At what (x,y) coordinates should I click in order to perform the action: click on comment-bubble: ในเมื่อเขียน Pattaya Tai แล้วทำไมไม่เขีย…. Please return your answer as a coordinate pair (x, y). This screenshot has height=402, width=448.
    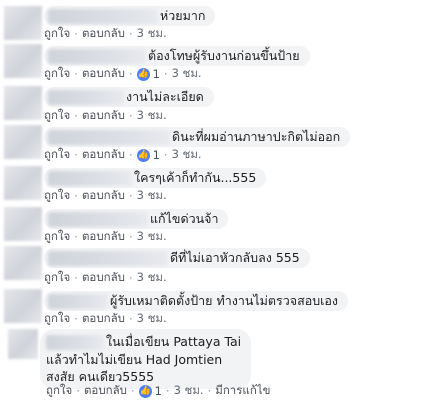
    Looking at the image, I should click on (146, 359).